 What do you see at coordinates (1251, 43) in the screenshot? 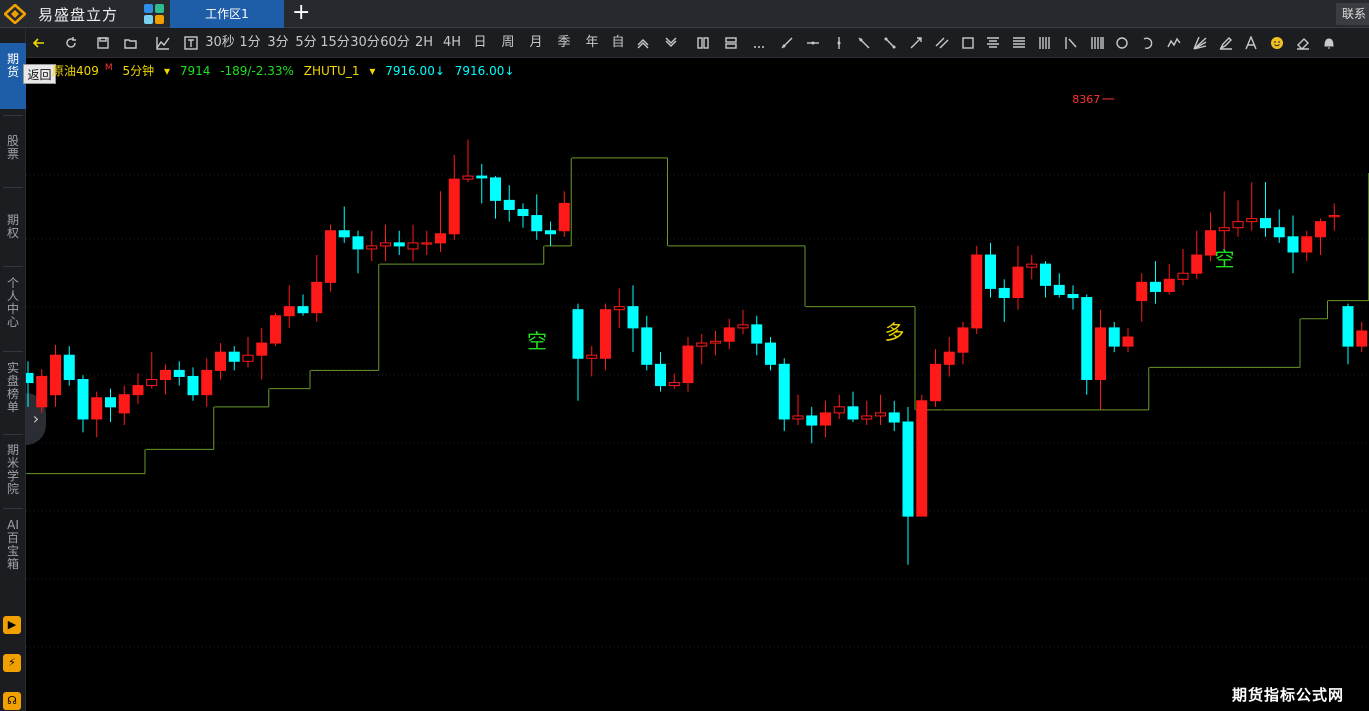
I see `font-icon` at bounding box center [1251, 43].